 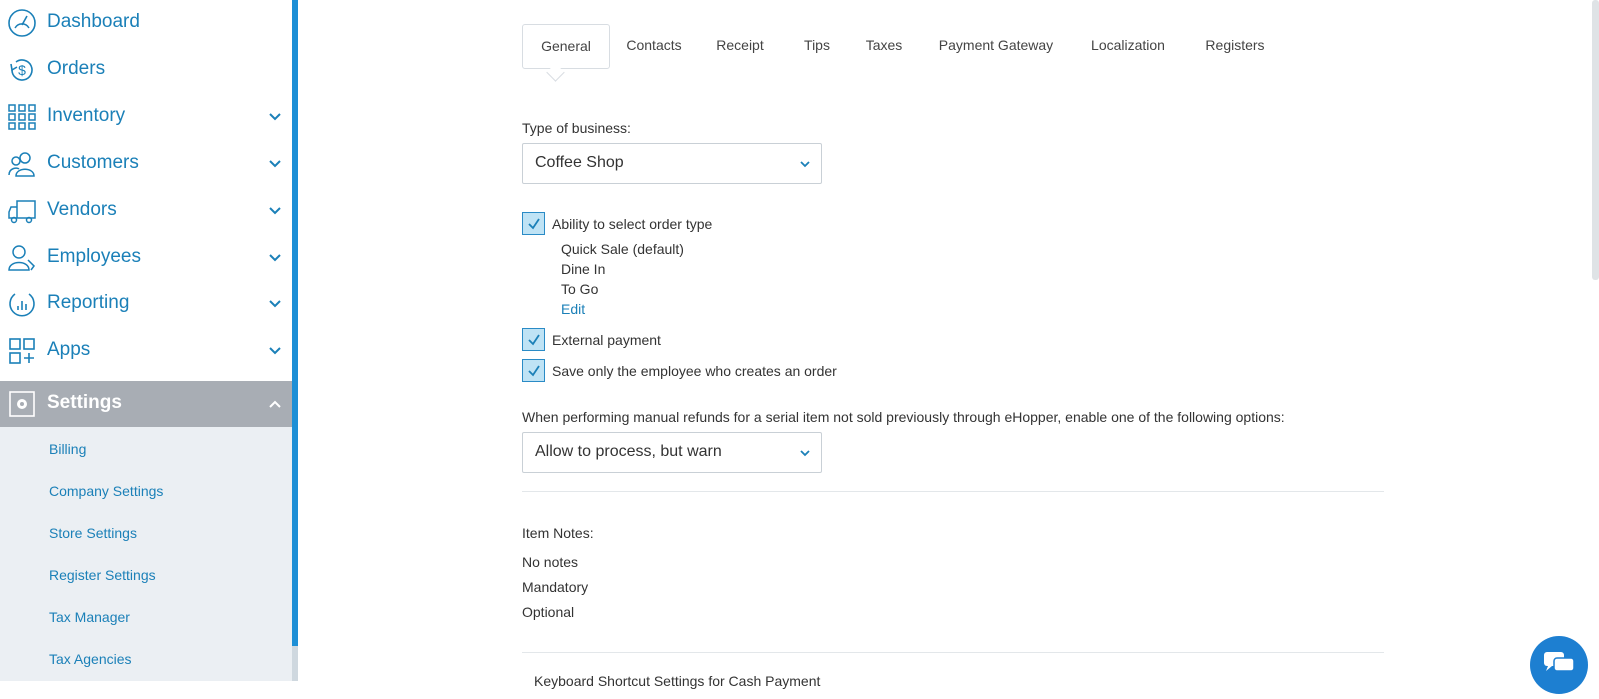 I want to click on order-type-option: To Go, so click(x=580, y=289).